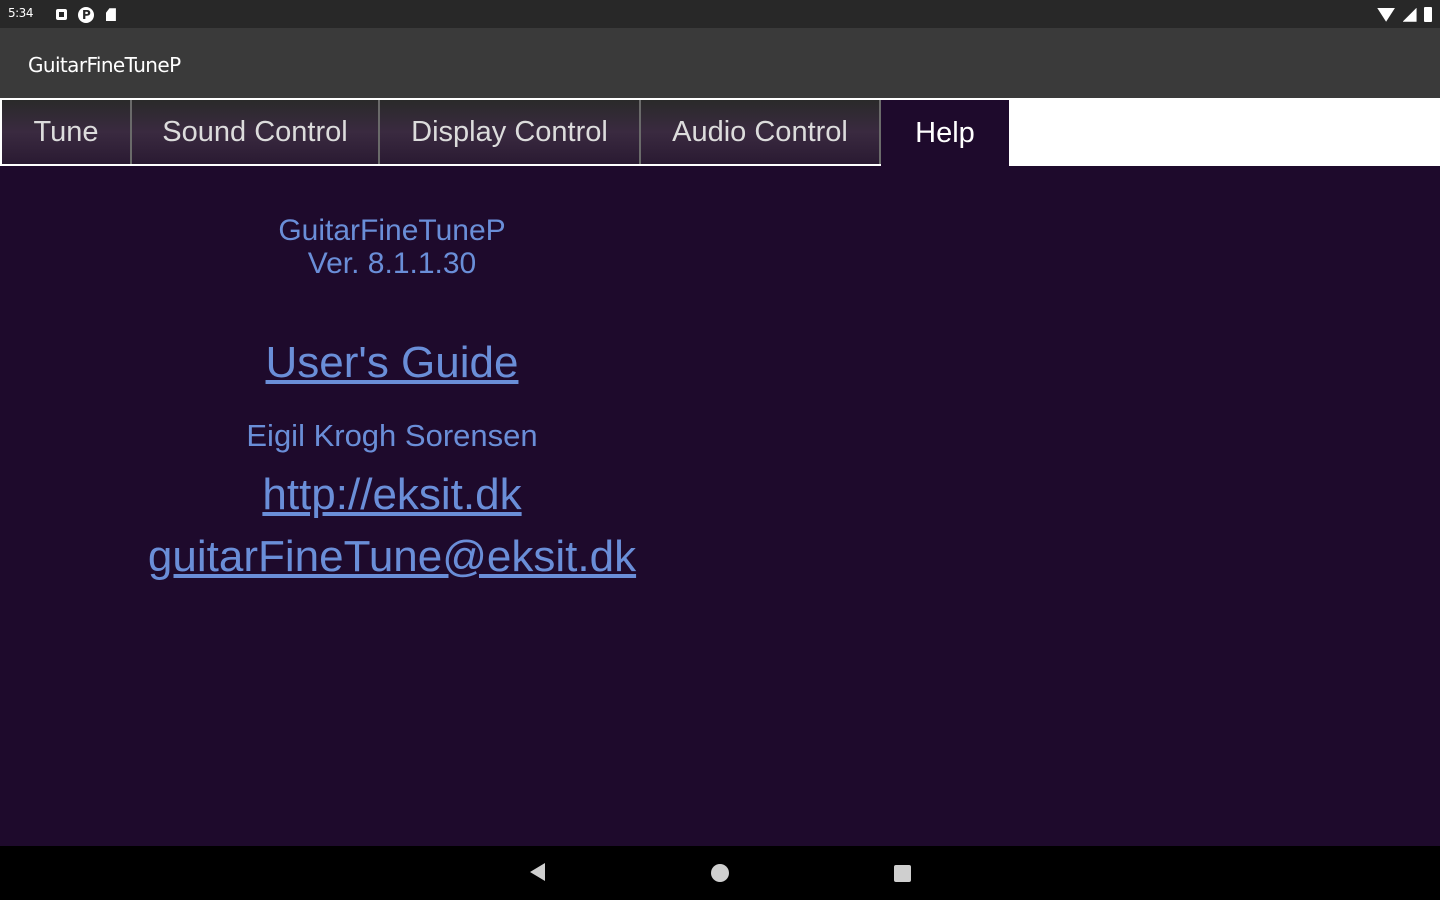 The width and height of the screenshot is (1440, 900). I want to click on tab-label: Help, so click(945, 132).